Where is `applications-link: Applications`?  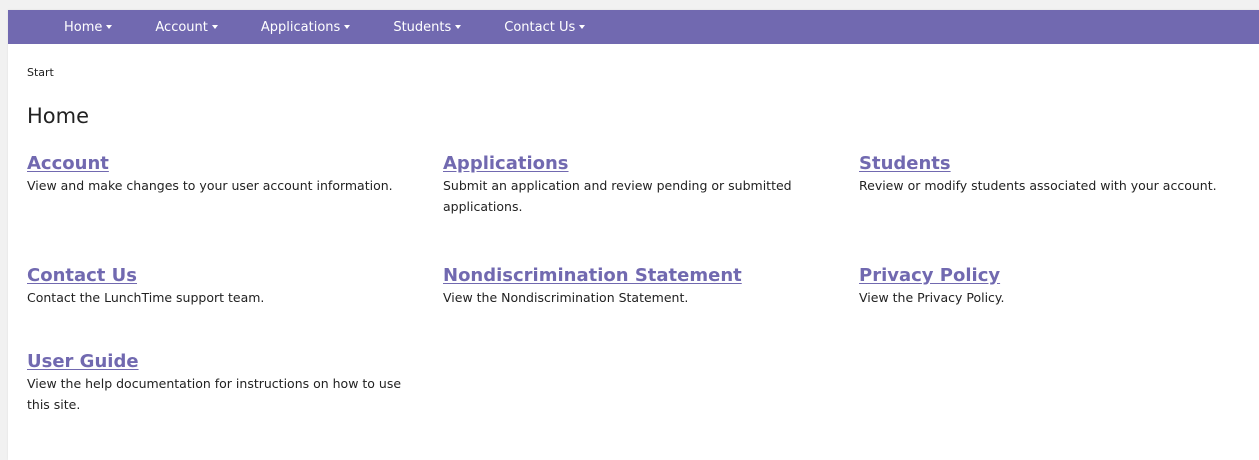
applications-link: Applications is located at coordinates (643, 164).